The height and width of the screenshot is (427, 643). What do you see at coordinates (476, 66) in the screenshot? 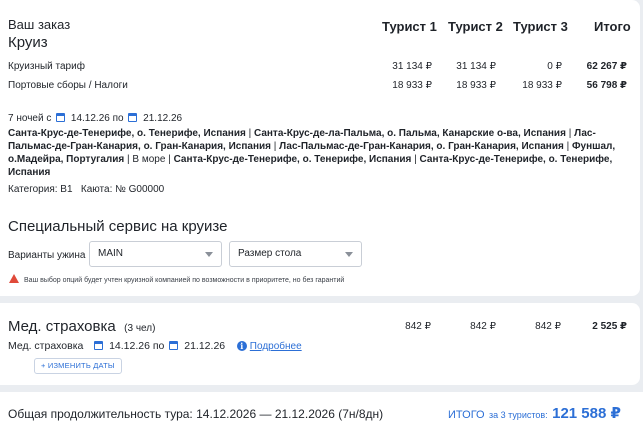
I see `cruise-fare-tourist-2: 31 134 ₽` at bounding box center [476, 66].